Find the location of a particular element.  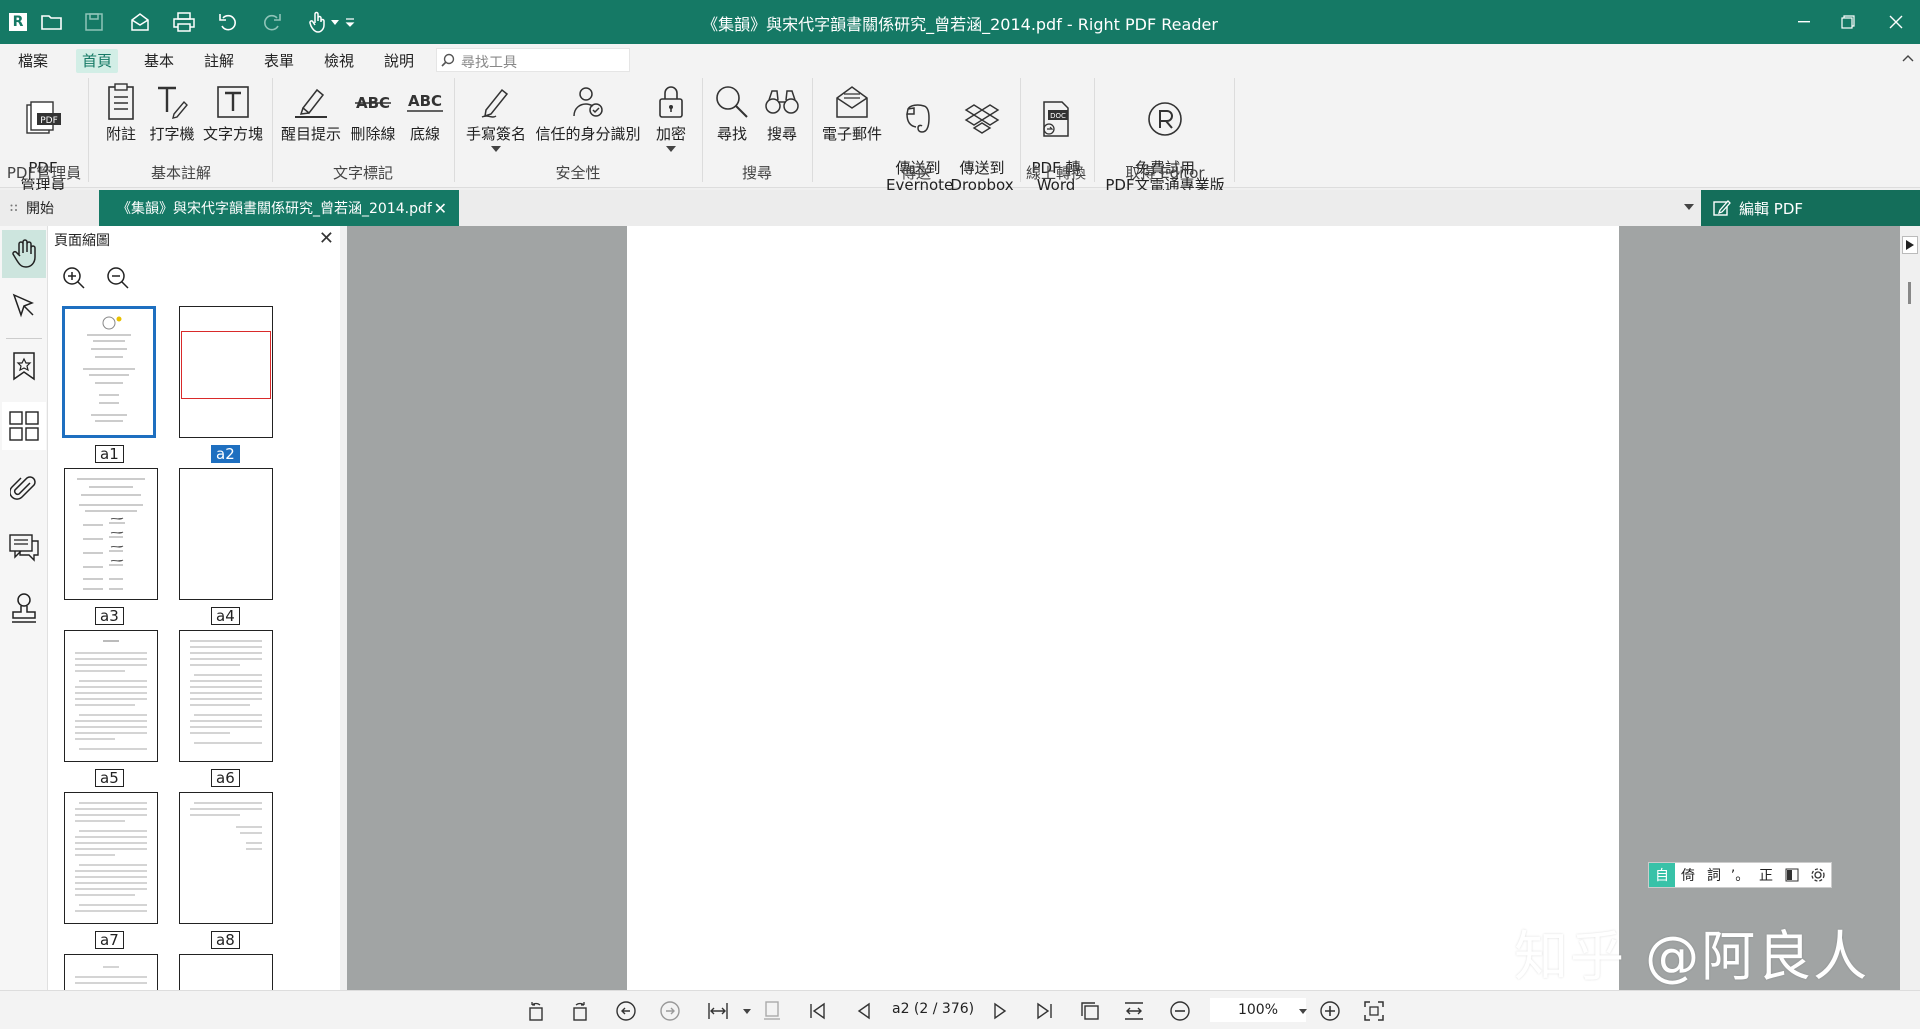

signature-button: 手寫簽名 is located at coordinates (496, 117).